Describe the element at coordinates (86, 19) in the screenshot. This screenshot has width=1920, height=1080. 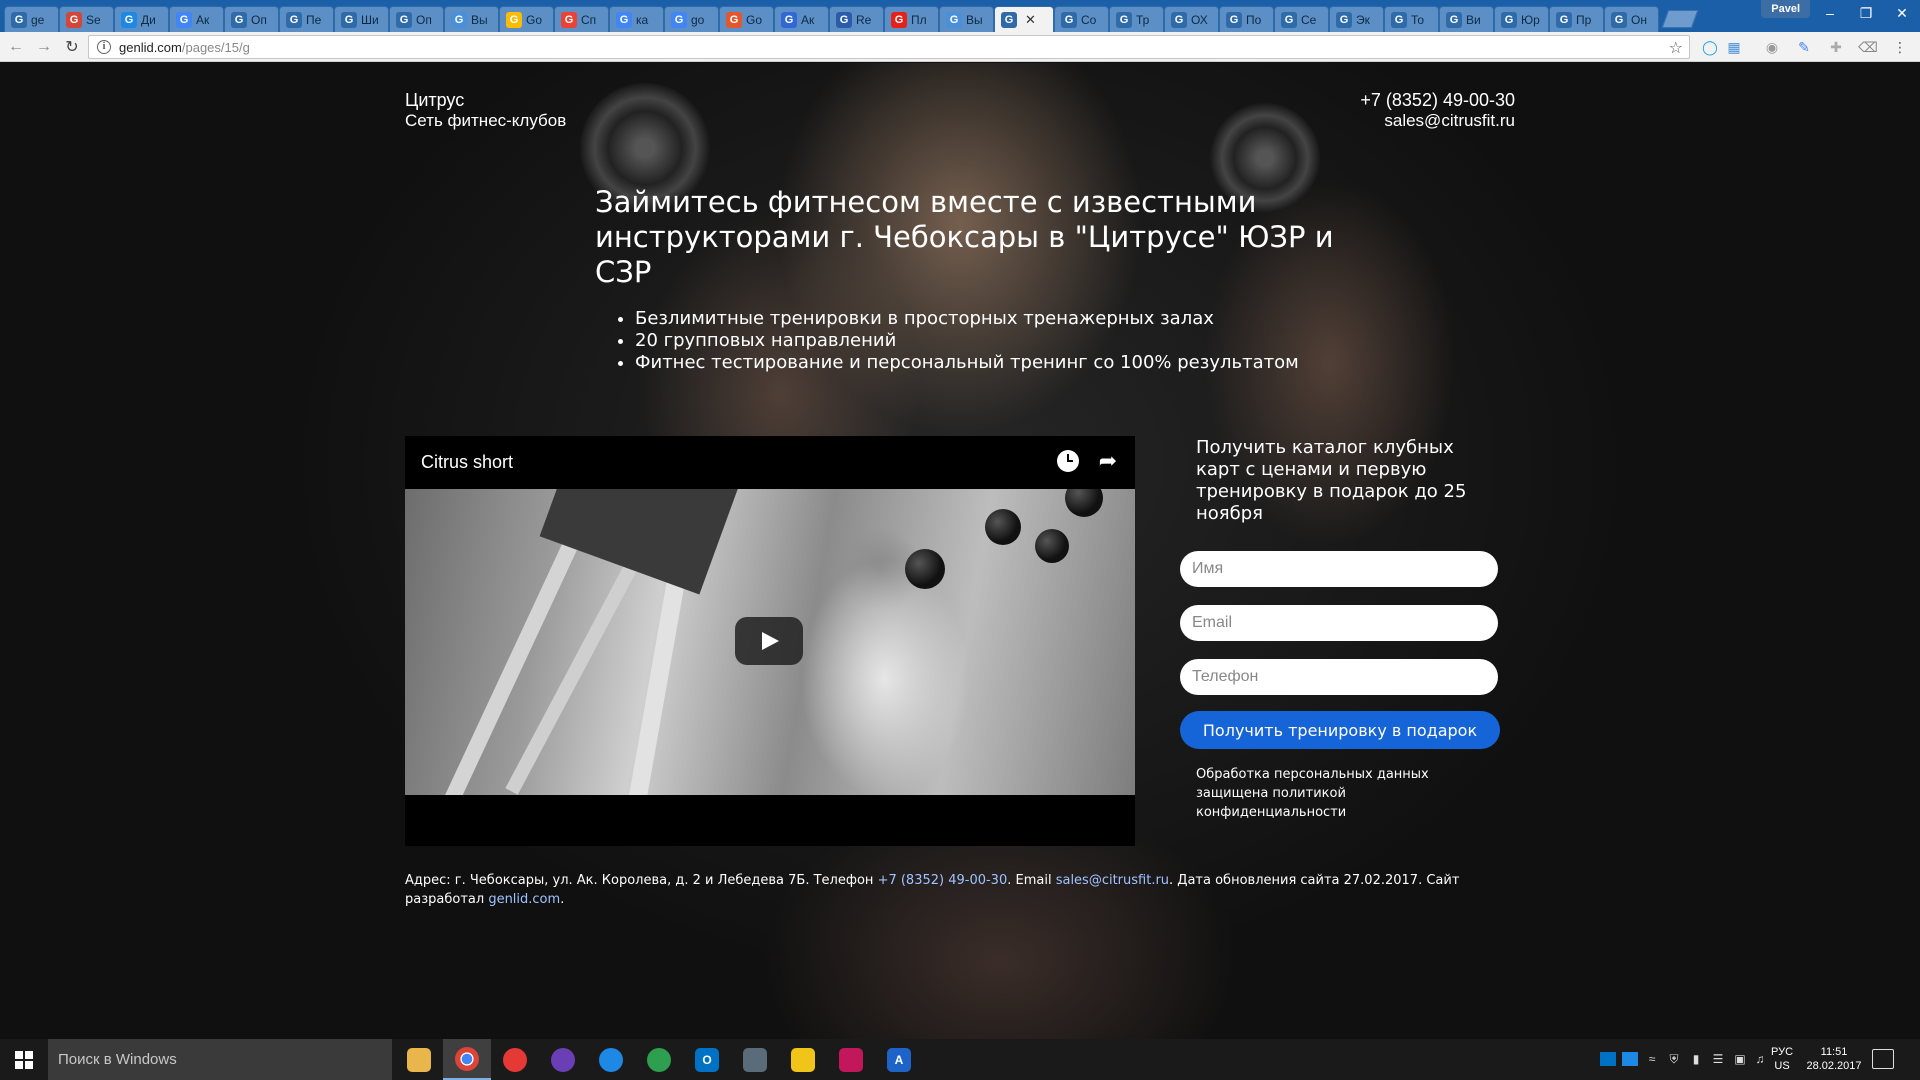
I see `tab: G Se` at that location.